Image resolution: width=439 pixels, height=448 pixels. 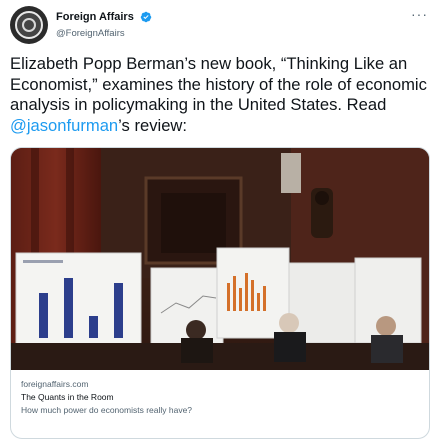 I want to click on foreign-affairs-logo-icon, so click(x=29, y=25).